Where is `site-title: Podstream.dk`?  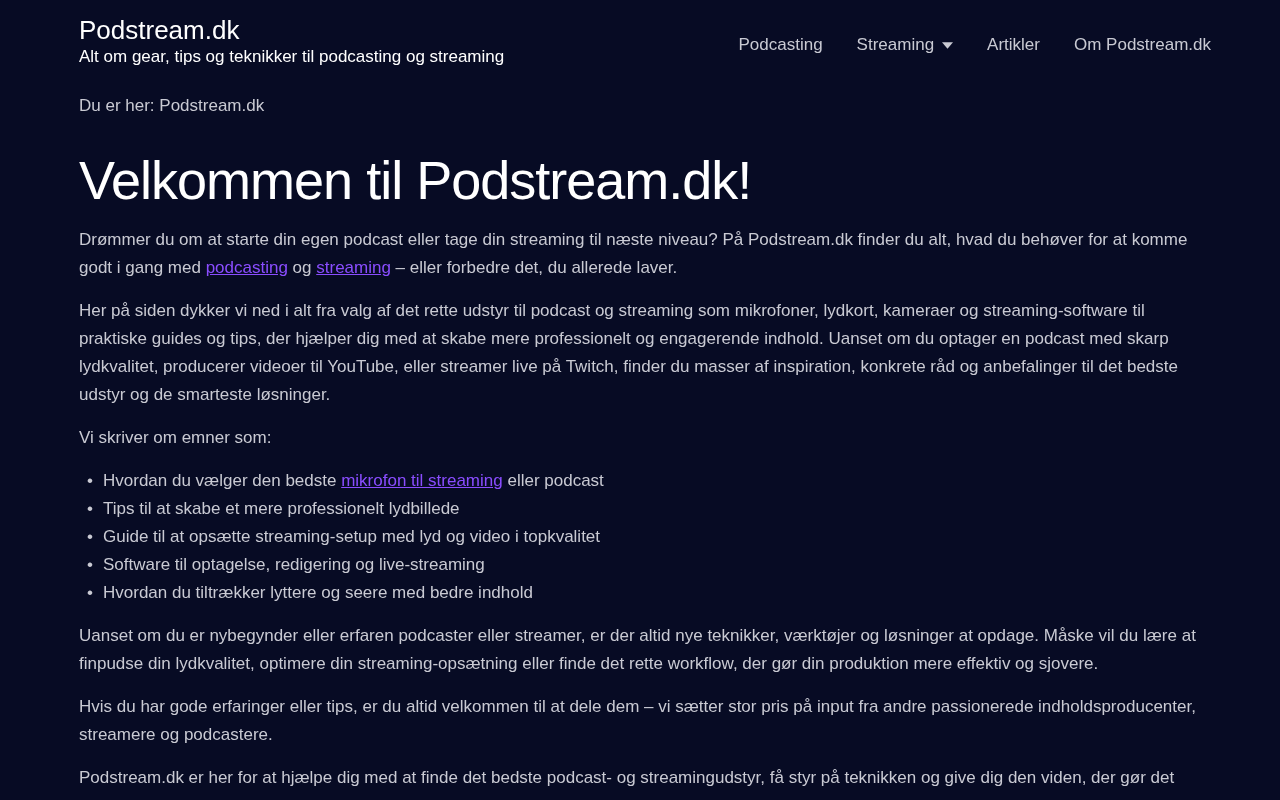
site-title: Podstream.dk is located at coordinates (292, 30).